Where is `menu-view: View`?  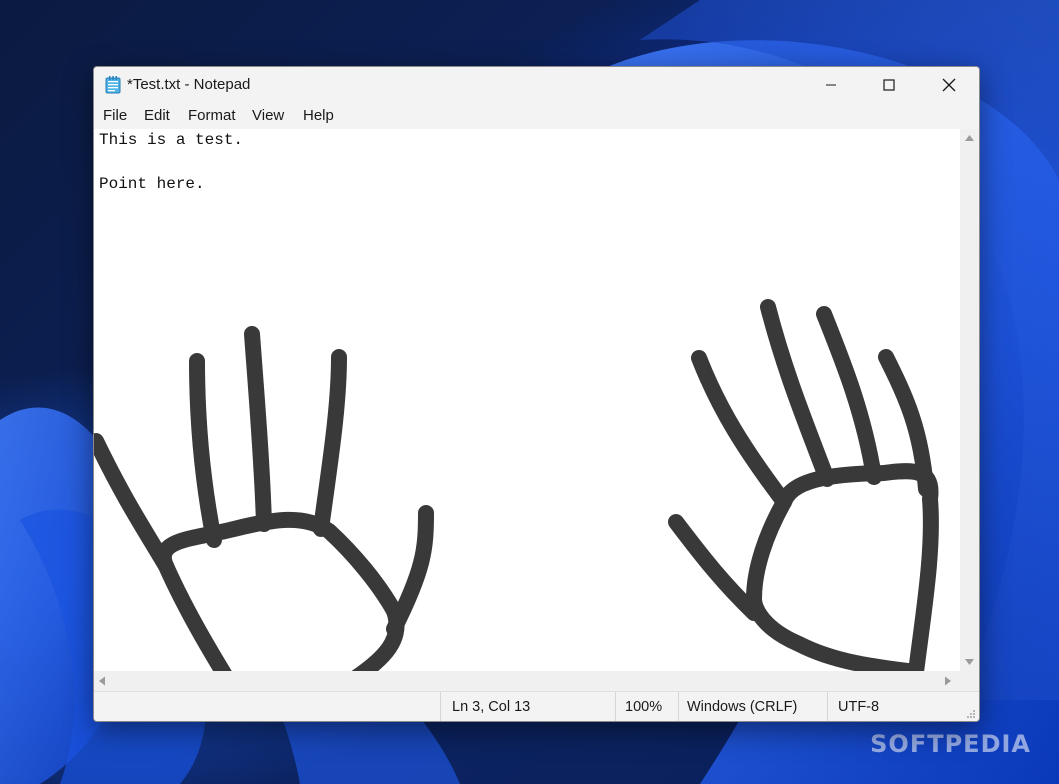
menu-view: View is located at coordinates (268, 115).